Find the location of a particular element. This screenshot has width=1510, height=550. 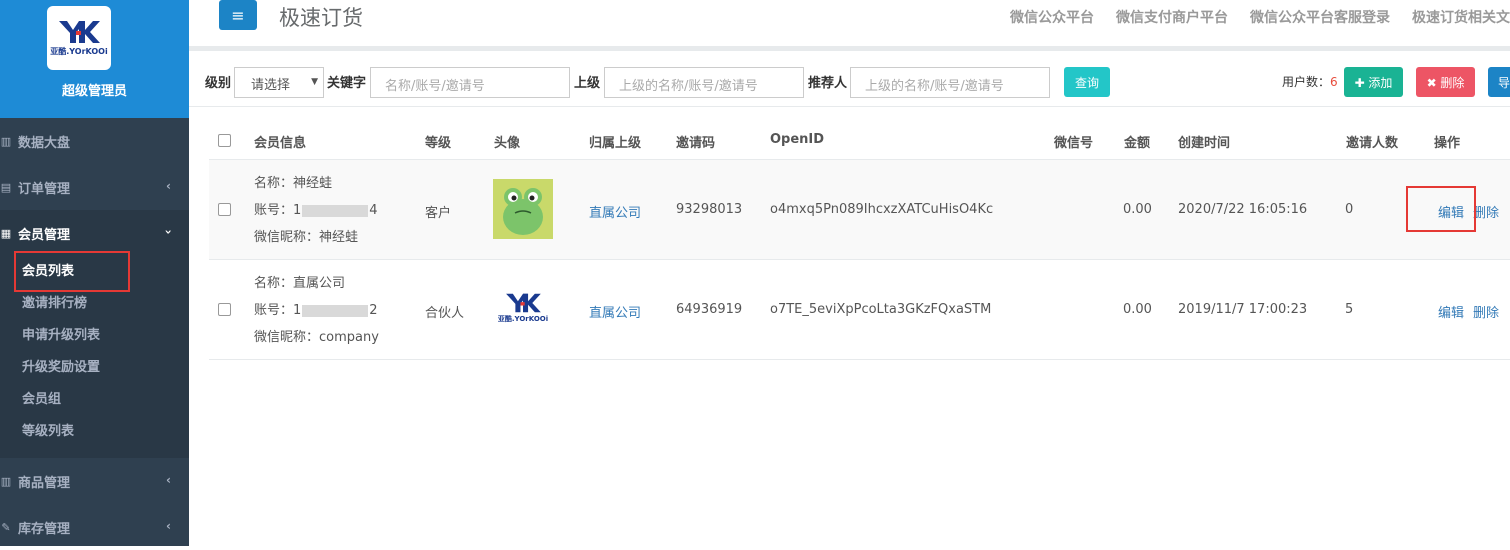

member-info: 名称：神经蛙 账号：1 4 微信昵称：神经蛙 is located at coordinates (316, 210).